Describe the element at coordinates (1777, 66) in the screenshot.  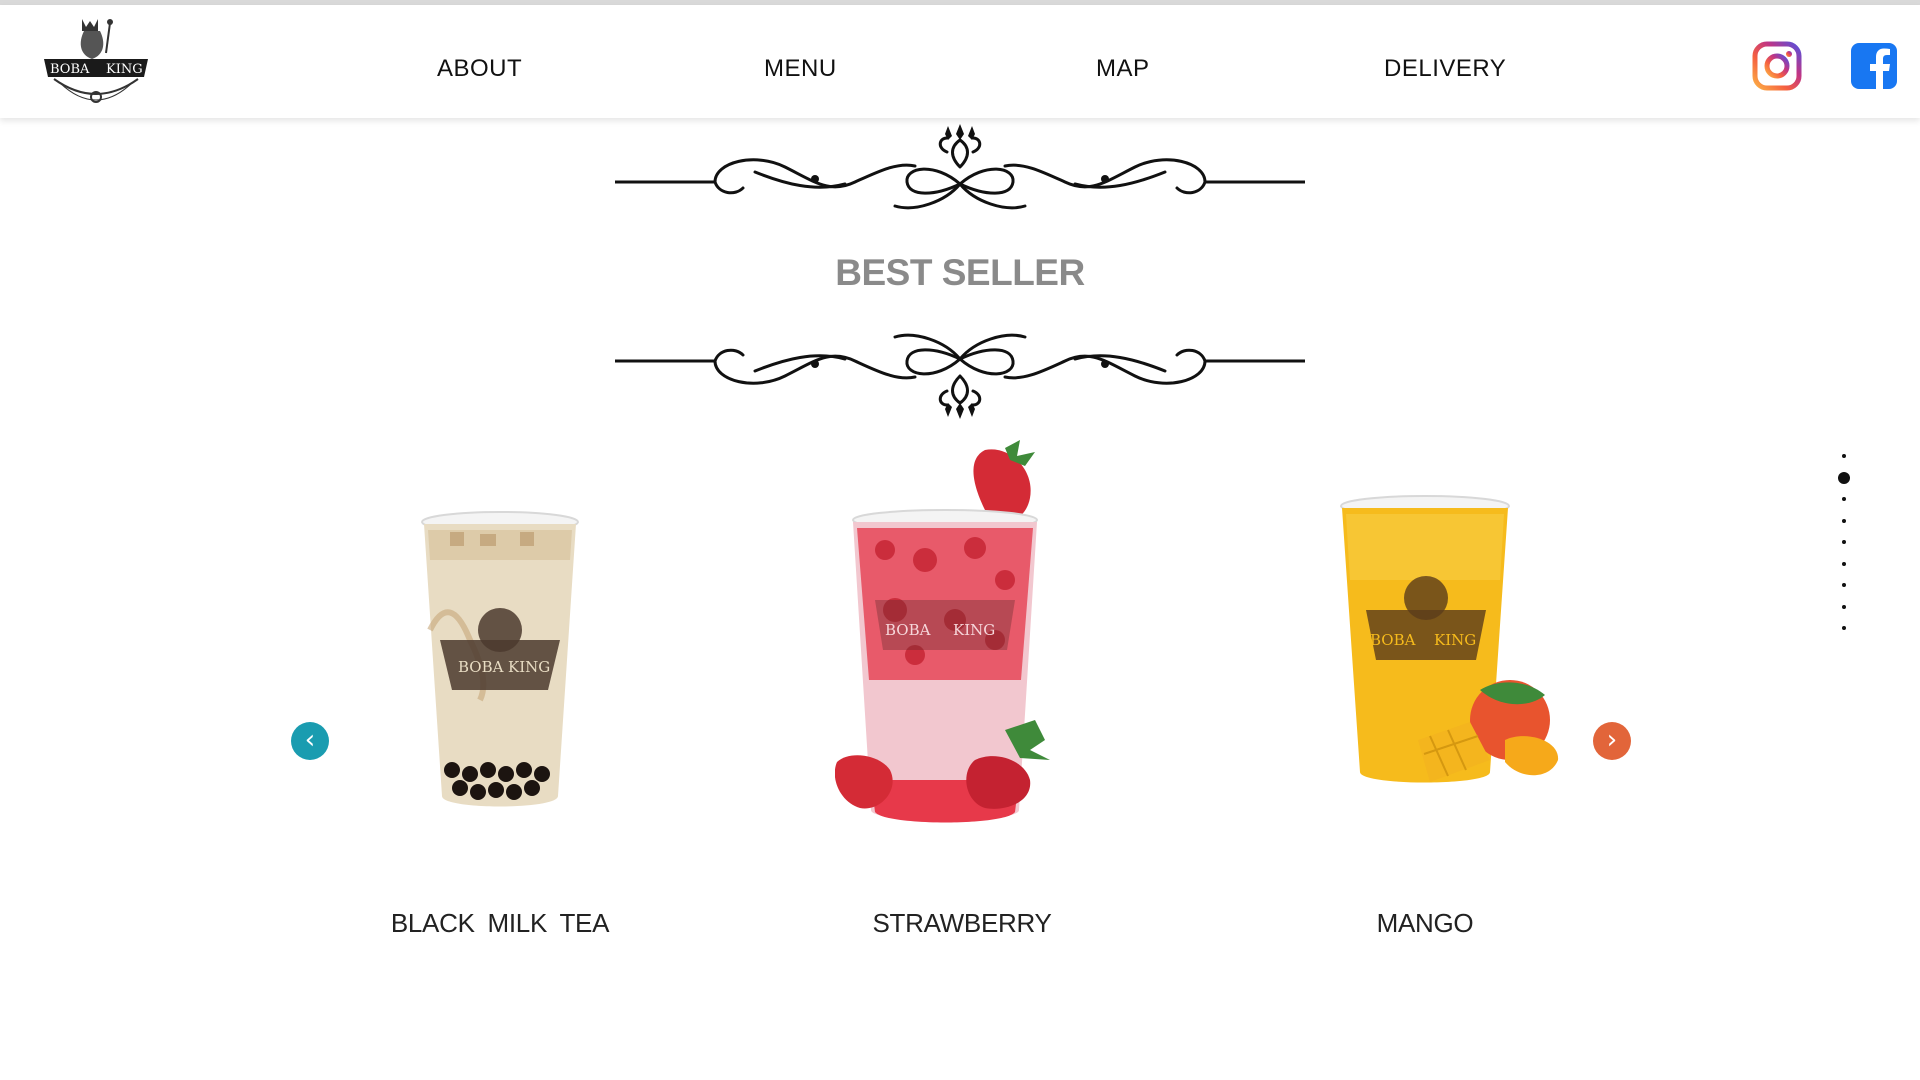
I see `instagram-icon` at that location.